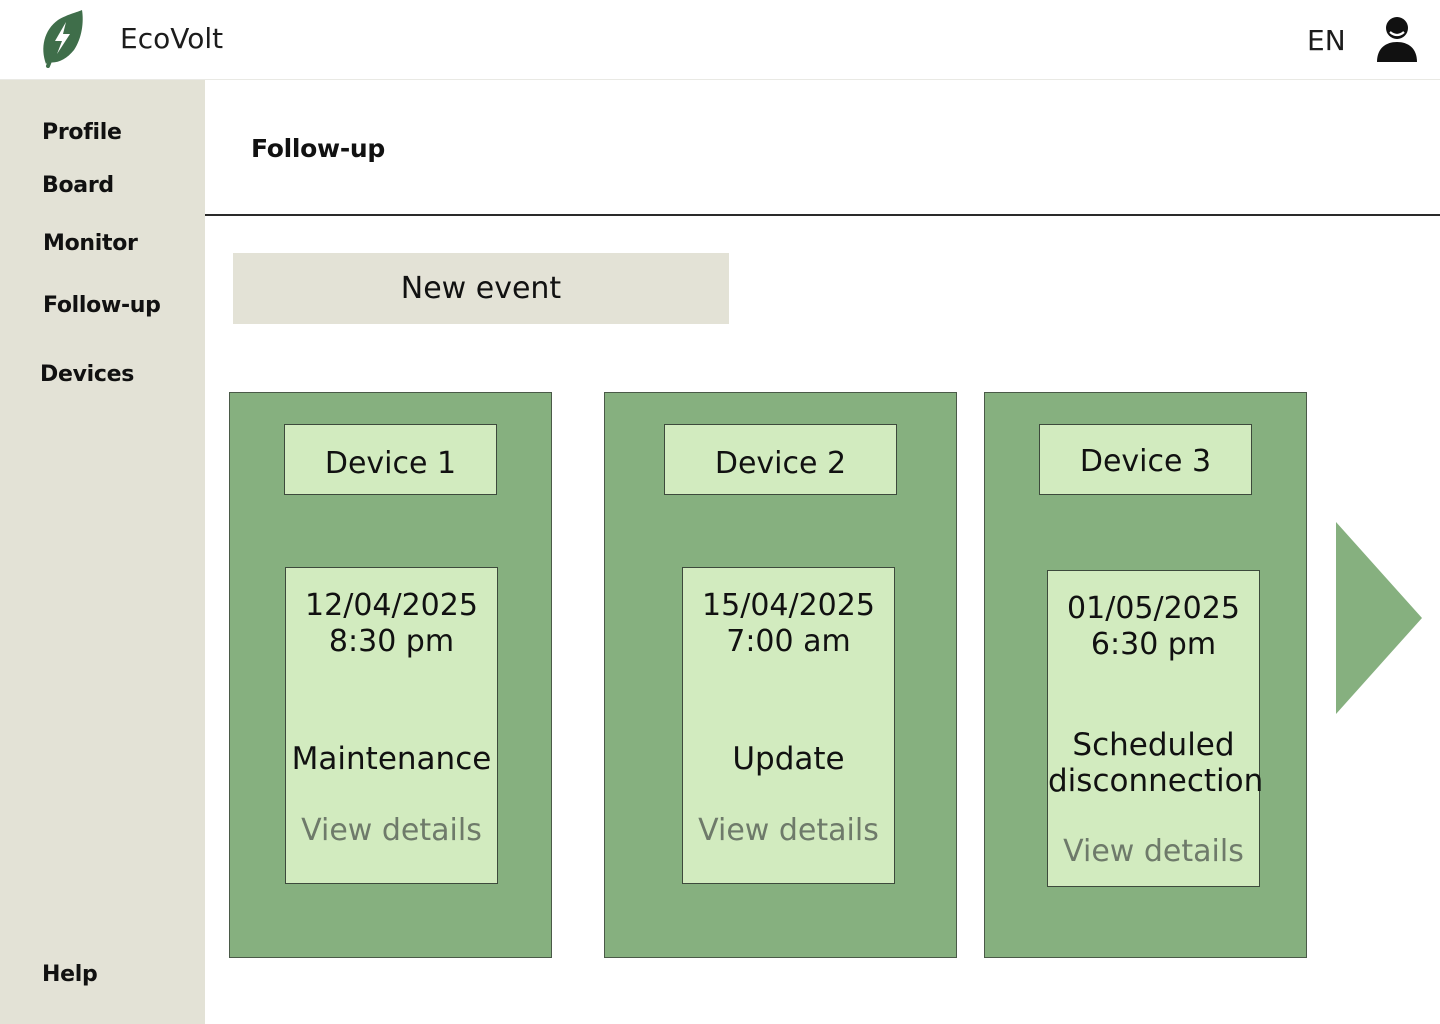  I want to click on event-type: Scheduled disconnection, so click(1156, 763).